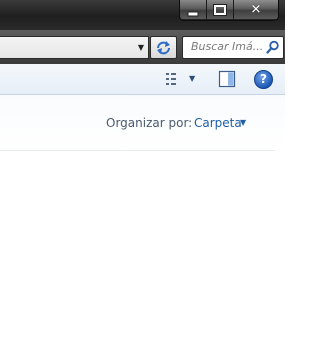 This screenshot has width=320, height=338. I want to click on address-dropdown-button: ▼, so click(141, 47).